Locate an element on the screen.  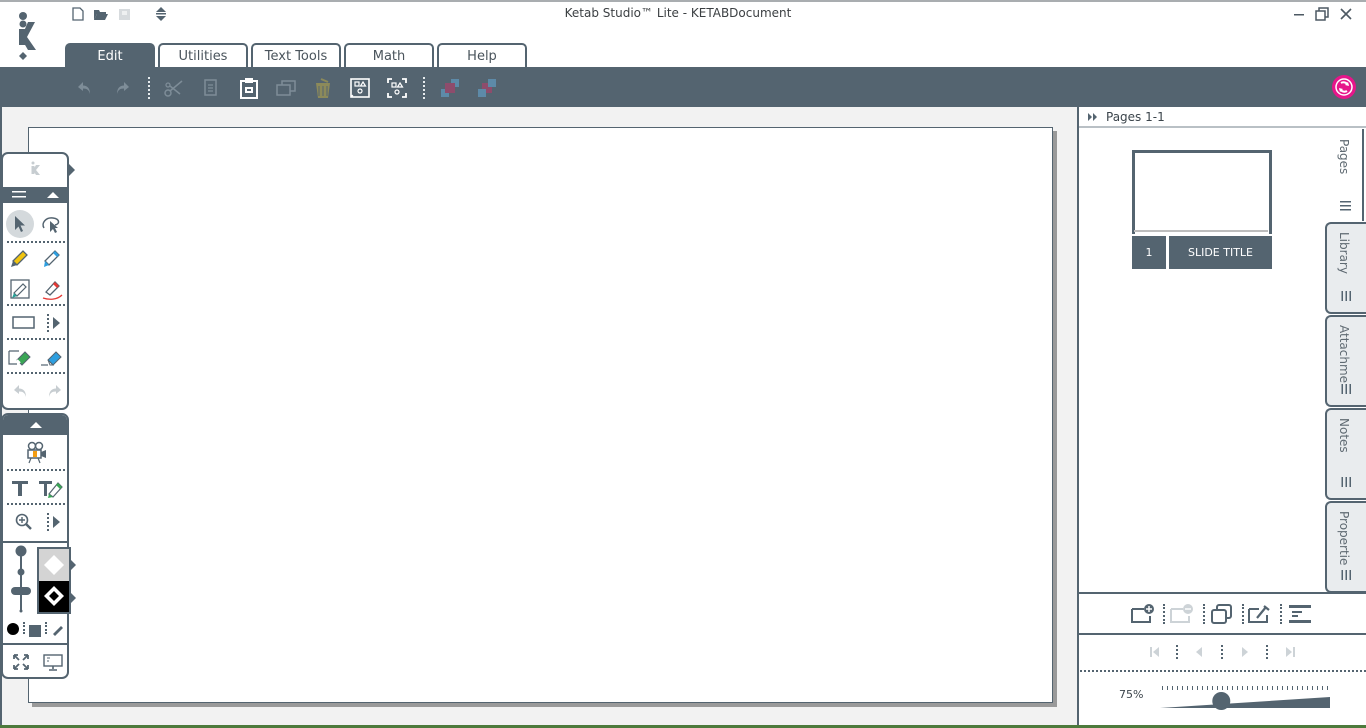
page-title: SLIDE TITLE is located at coordinates (1220, 252).